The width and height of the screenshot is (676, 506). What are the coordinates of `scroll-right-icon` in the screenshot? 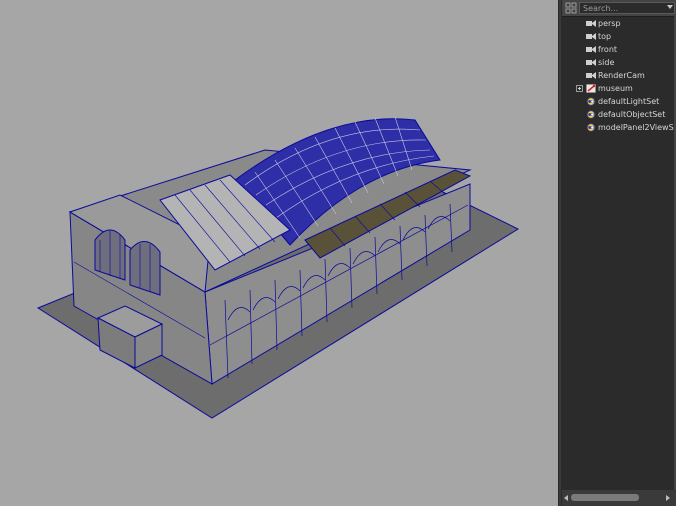 It's located at (668, 498).